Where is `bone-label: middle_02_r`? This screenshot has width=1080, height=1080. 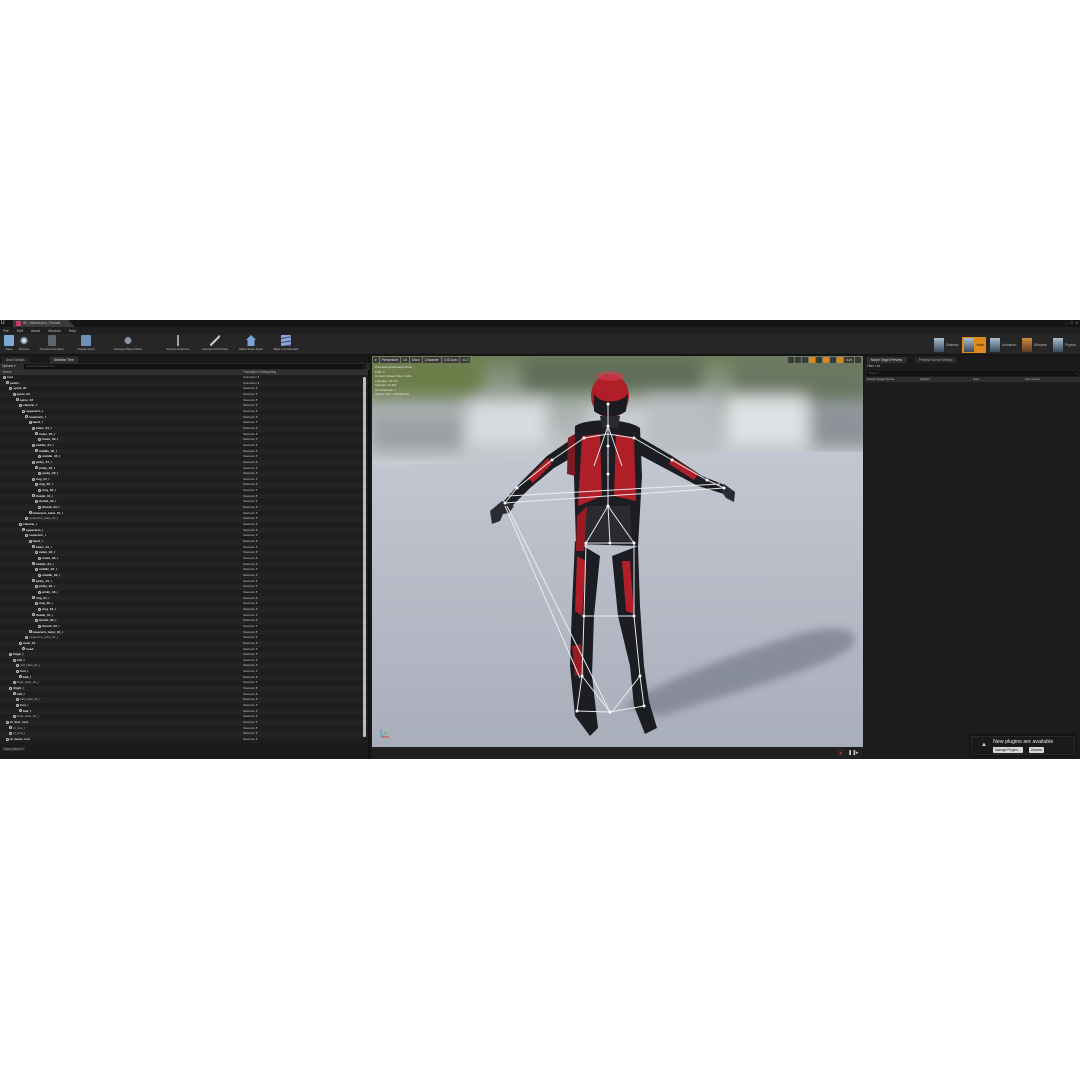
bone-label: middle_02_r is located at coordinates (48, 569).